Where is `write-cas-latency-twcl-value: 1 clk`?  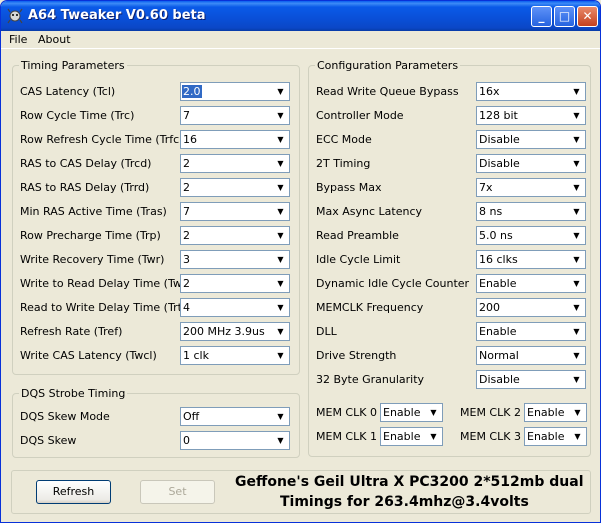
write-cas-latency-twcl-value: 1 clk is located at coordinates (196, 355).